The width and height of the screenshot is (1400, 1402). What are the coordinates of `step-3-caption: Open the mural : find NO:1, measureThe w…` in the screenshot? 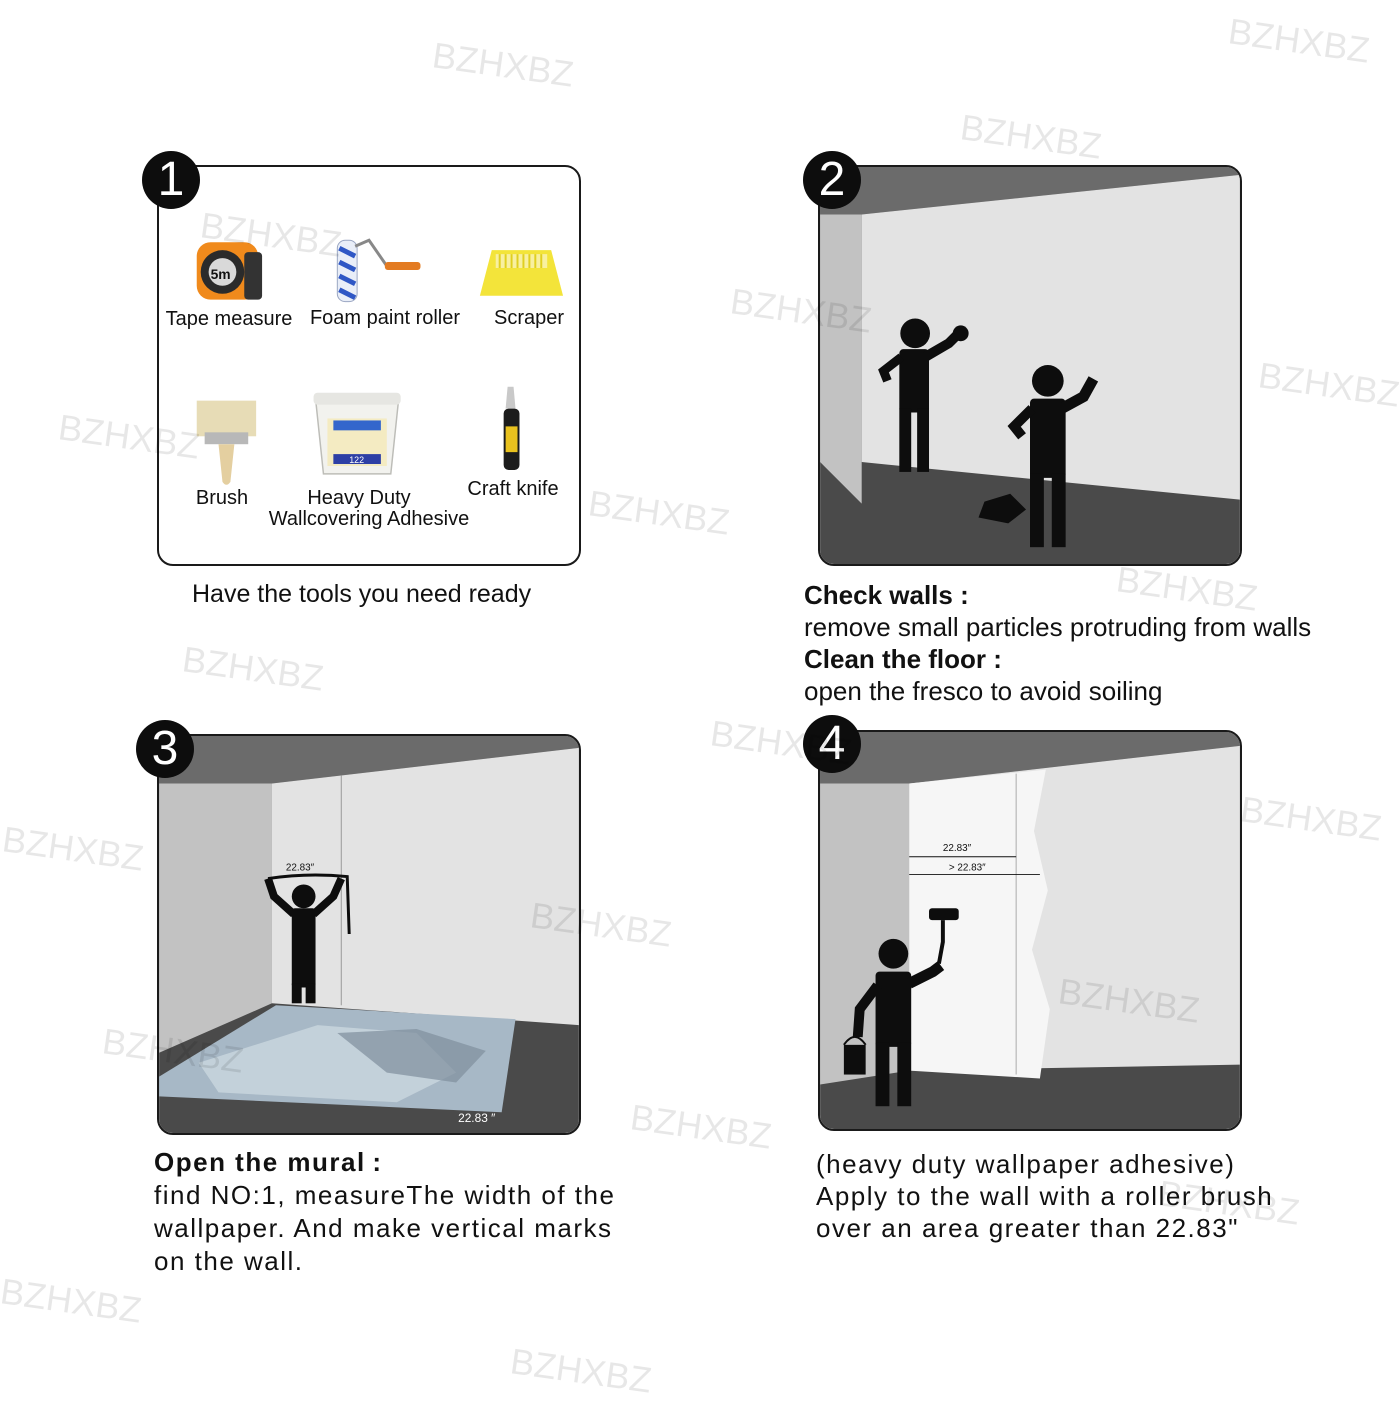 It's located at (384, 1212).